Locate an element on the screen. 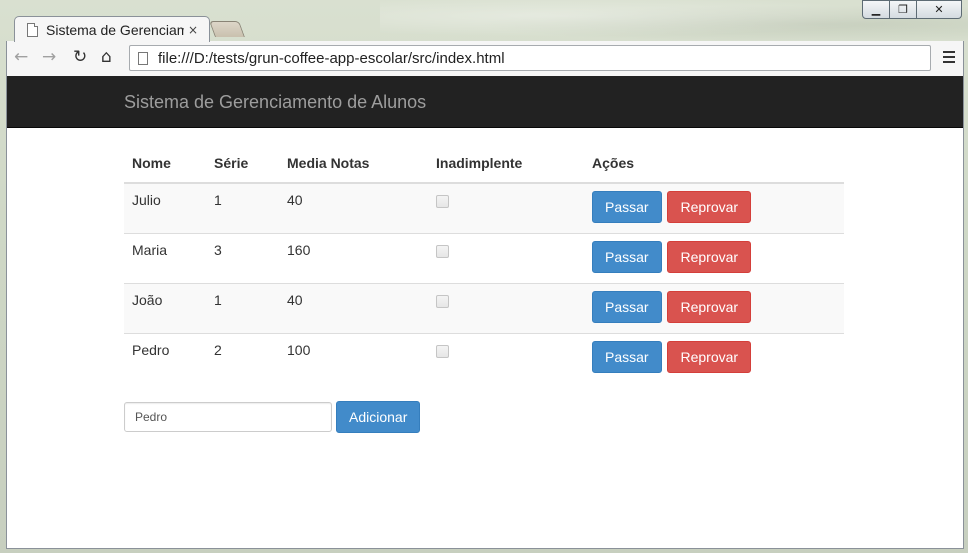  document-icon is located at coordinates (32, 29).